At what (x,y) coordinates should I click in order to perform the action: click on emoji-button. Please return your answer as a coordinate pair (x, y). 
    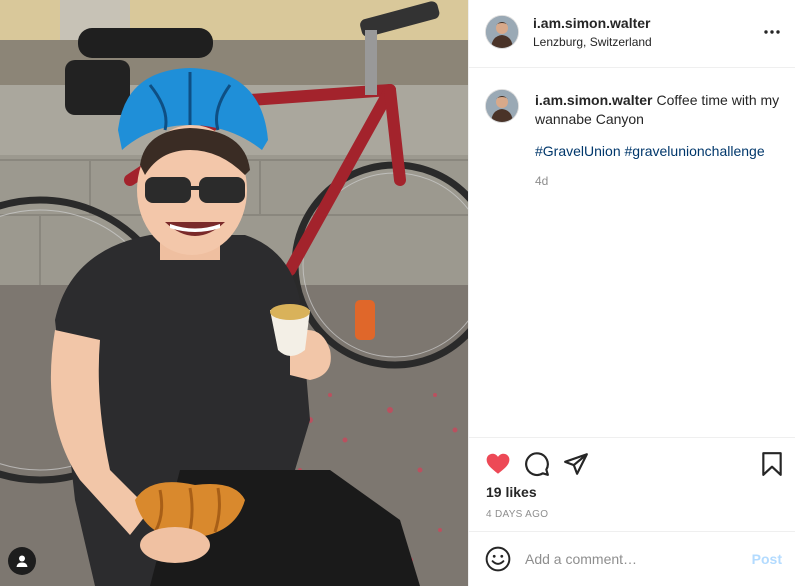
    Looking at the image, I should click on (498, 559).